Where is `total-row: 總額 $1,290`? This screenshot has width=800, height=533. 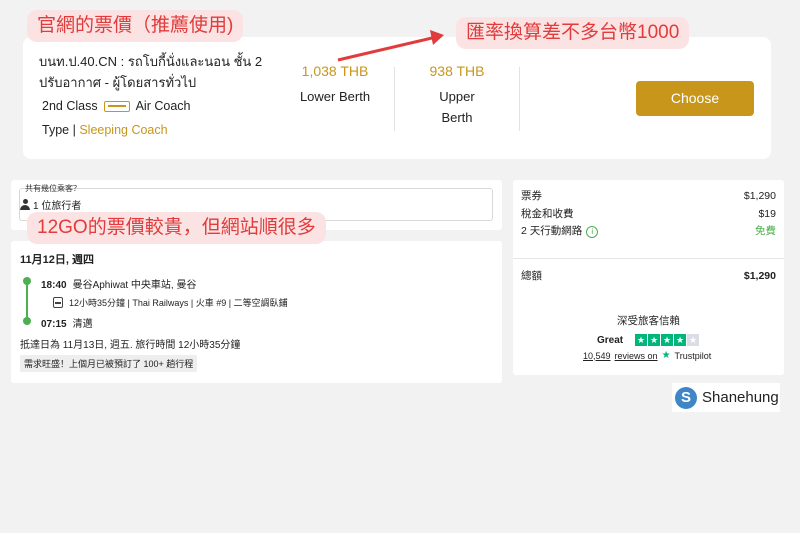
total-row: 總額 $1,290 is located at coordinates (648, 275).